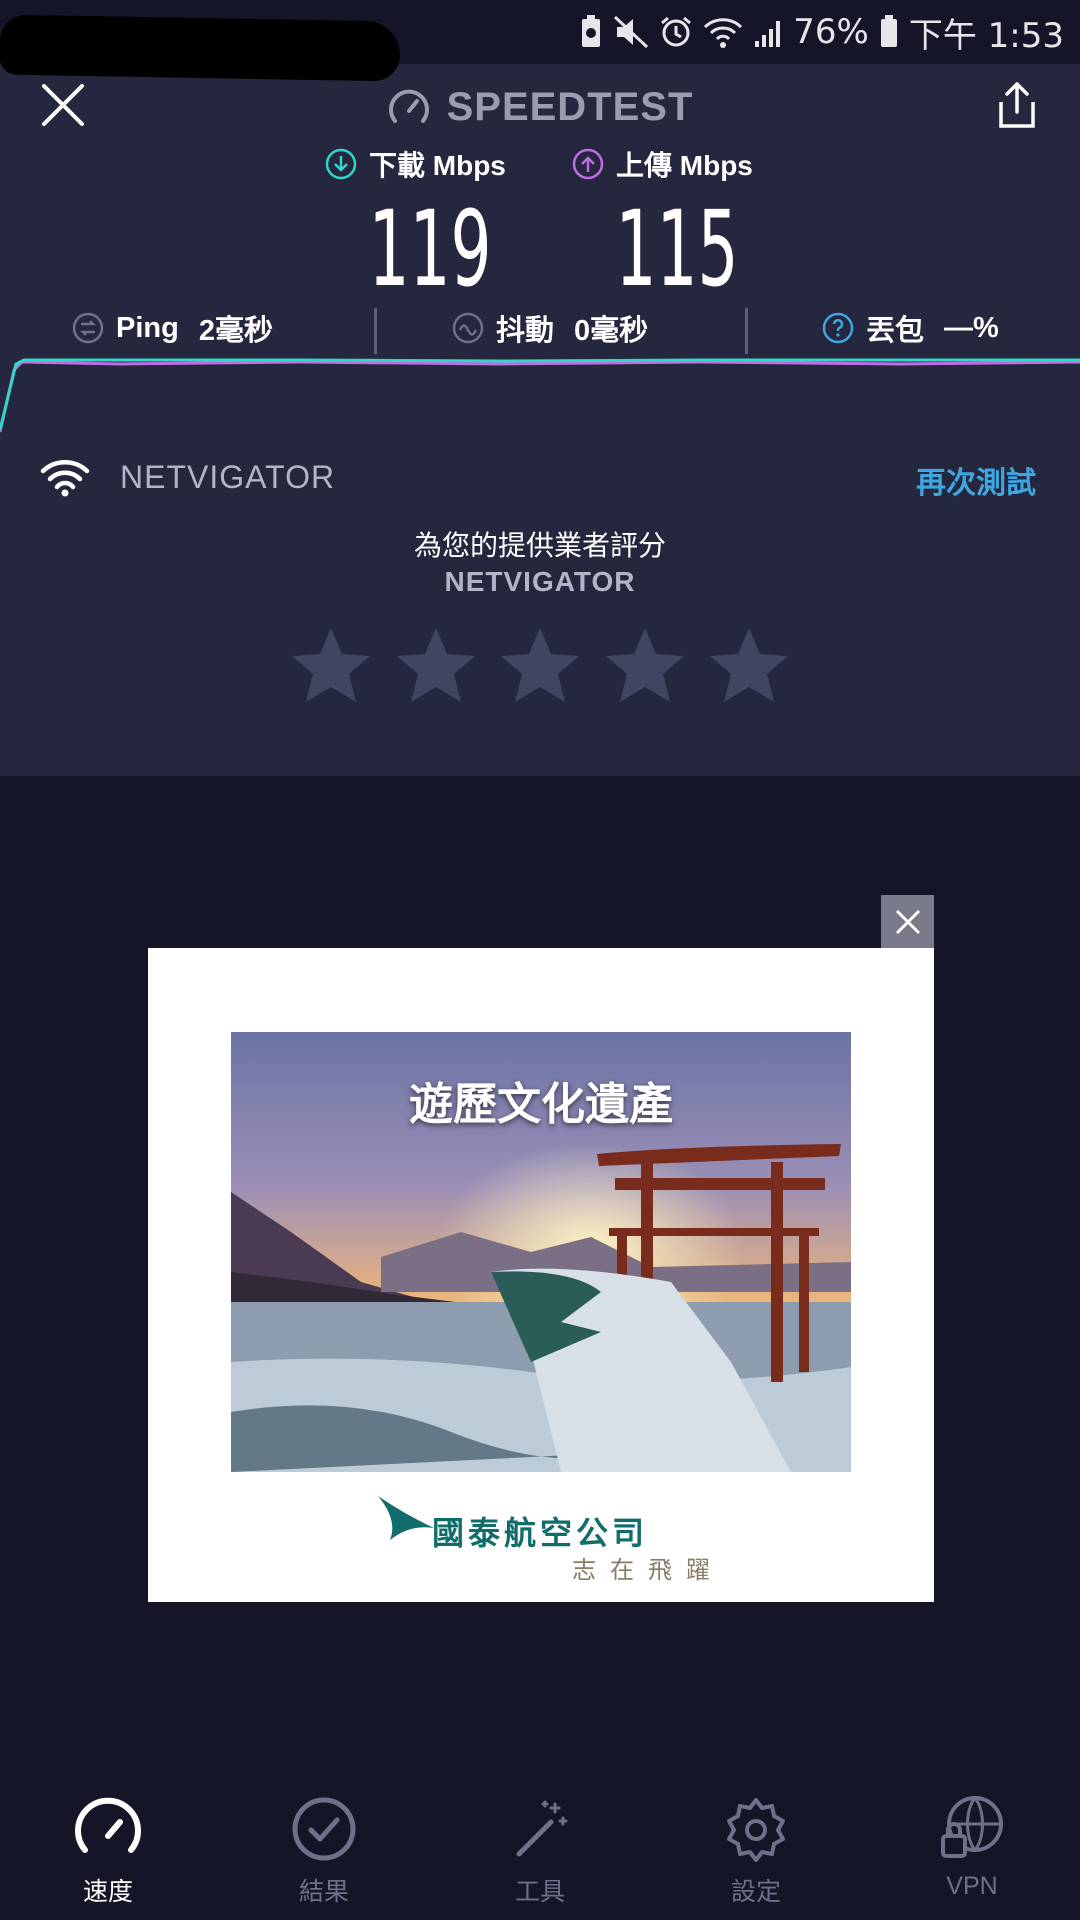 The height and width of the screenshot is (1920, 1080). I want to click on retest-button: 再次測試, so click(976, 480).